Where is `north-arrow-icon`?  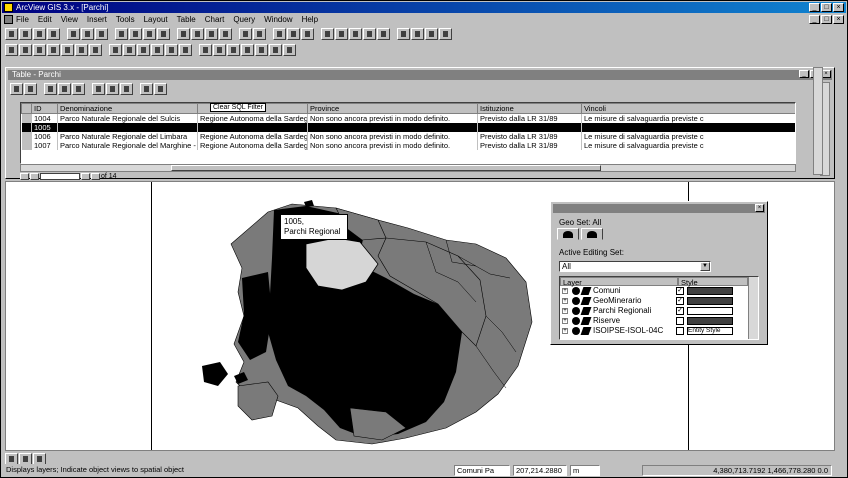 north-arrow-icon is located at coordinates (205, 50).